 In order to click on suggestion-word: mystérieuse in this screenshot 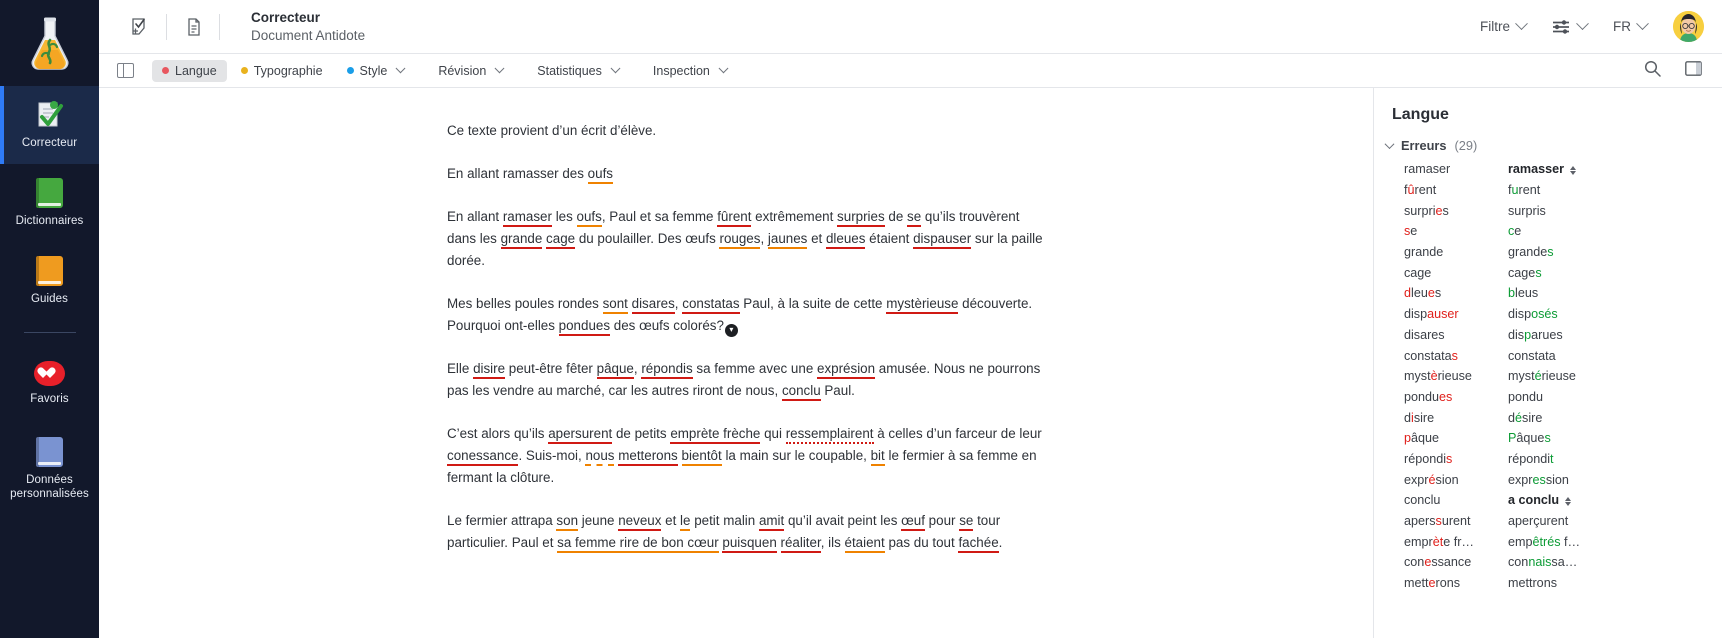, I will do `click(1615, 376)`.